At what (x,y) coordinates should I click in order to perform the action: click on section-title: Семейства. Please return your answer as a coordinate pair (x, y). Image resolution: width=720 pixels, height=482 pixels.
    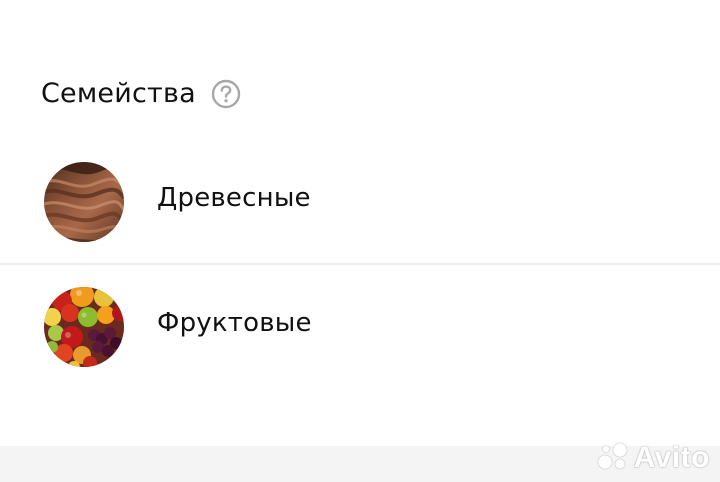
    Looking at the image, I should click on (118, 93).